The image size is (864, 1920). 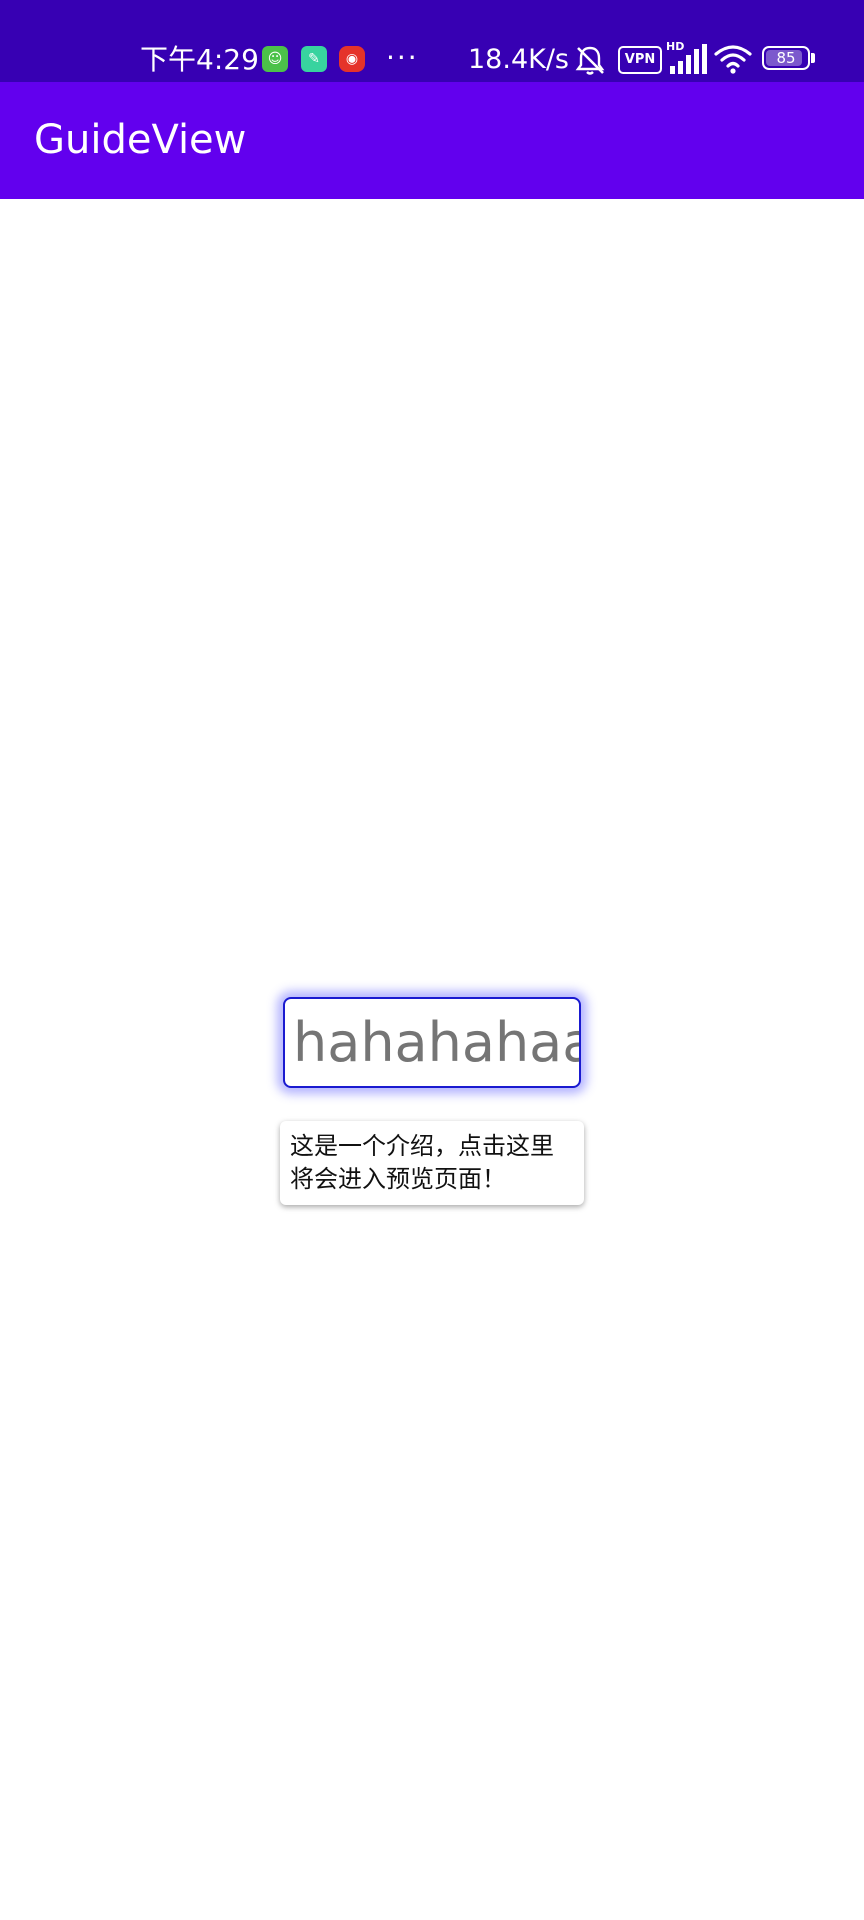 I want to click on red-app-icon: ◉, so click(x=352, y=59).